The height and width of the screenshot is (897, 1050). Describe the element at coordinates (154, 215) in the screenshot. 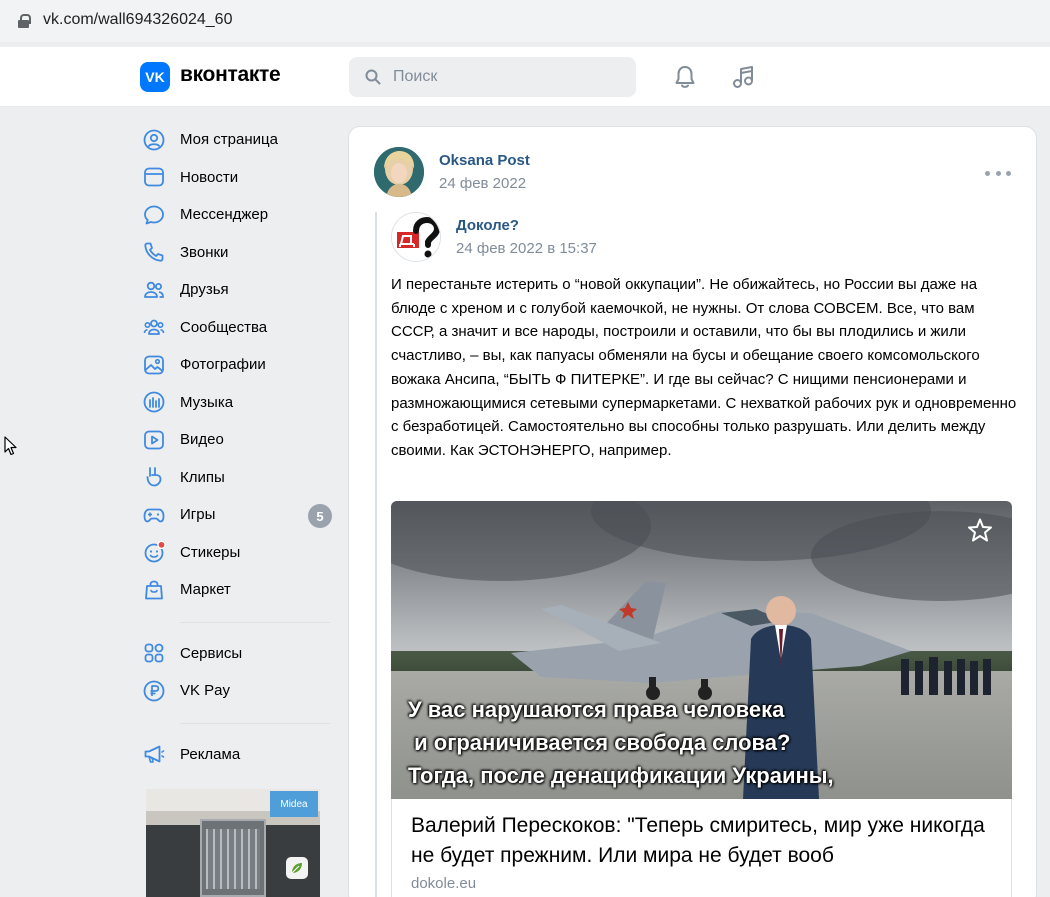

I see `message-icon` at that location.